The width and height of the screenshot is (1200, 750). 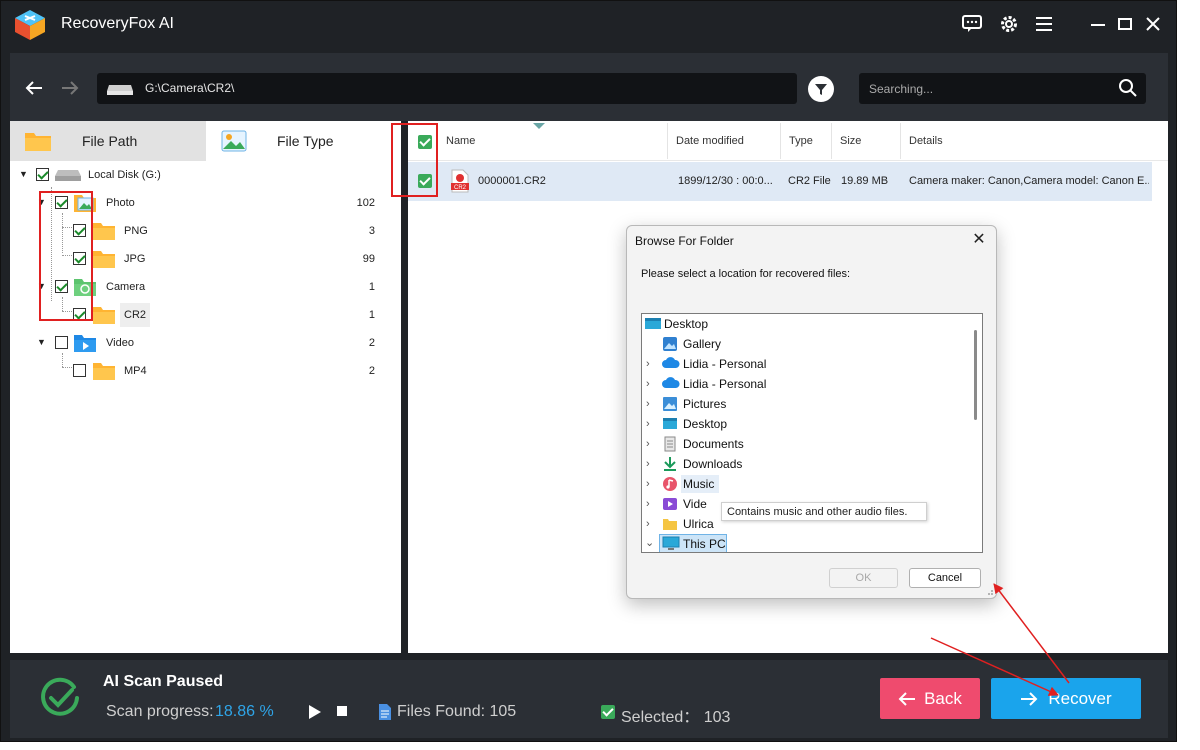 What do you see at coordinates (926, 141) in the screenshot?
I see `column-header-details: Details` at bounding box center [926, 141].